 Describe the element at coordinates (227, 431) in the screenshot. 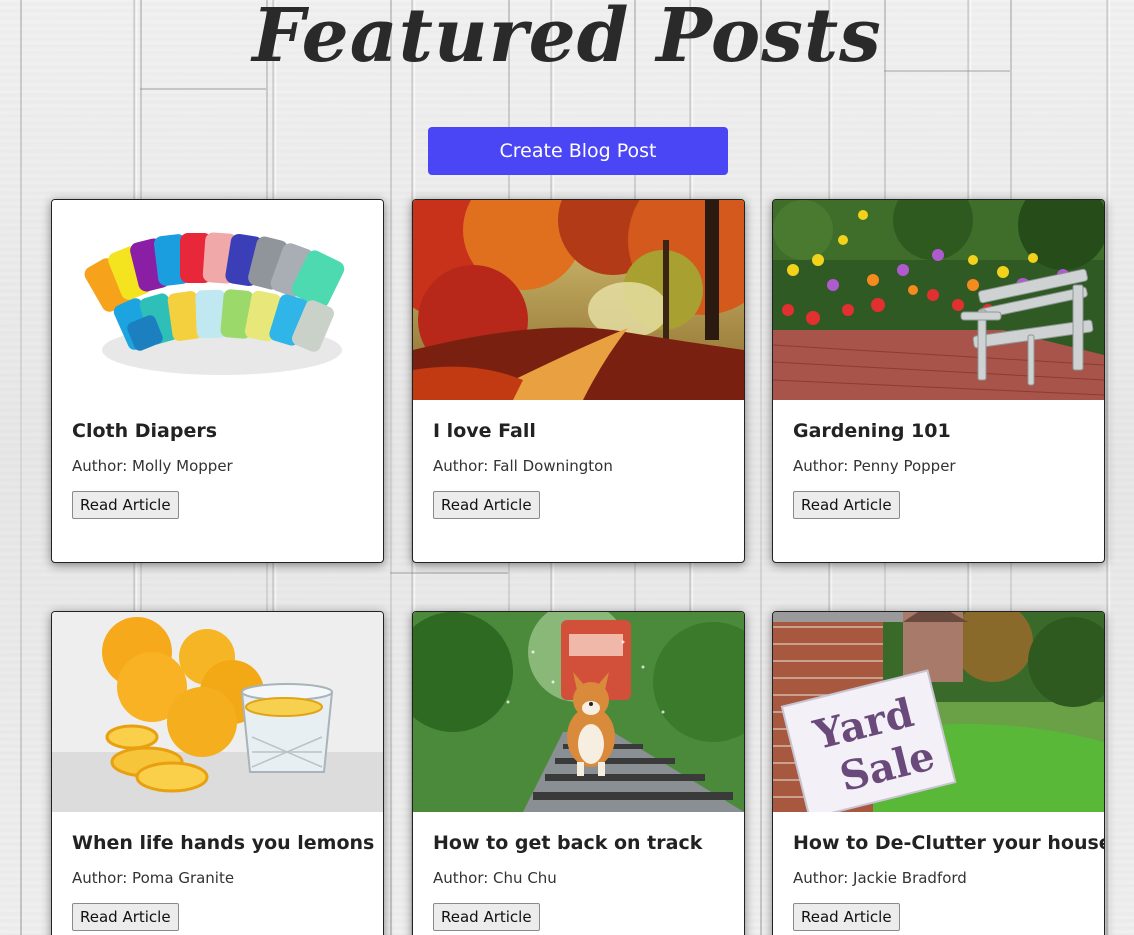

I see `post-title: Cloth Diapers` at that location.